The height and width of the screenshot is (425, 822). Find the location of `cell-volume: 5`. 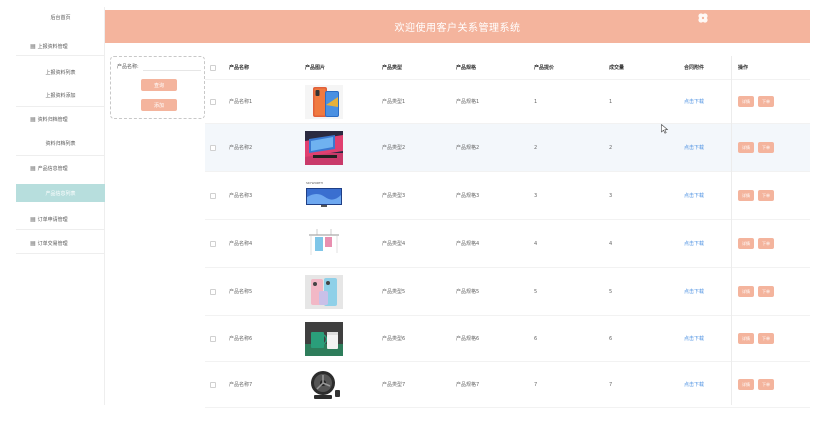

cell-volume: 5 is located at coordinates (611, 291).